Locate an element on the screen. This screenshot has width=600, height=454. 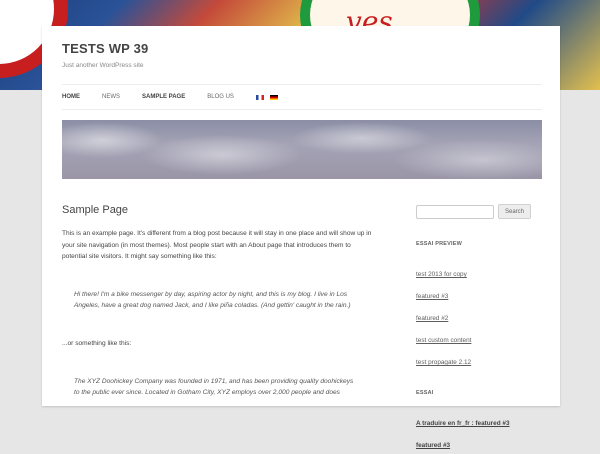
site-description: Just another WordPress site is located at coordinates (103, 65).